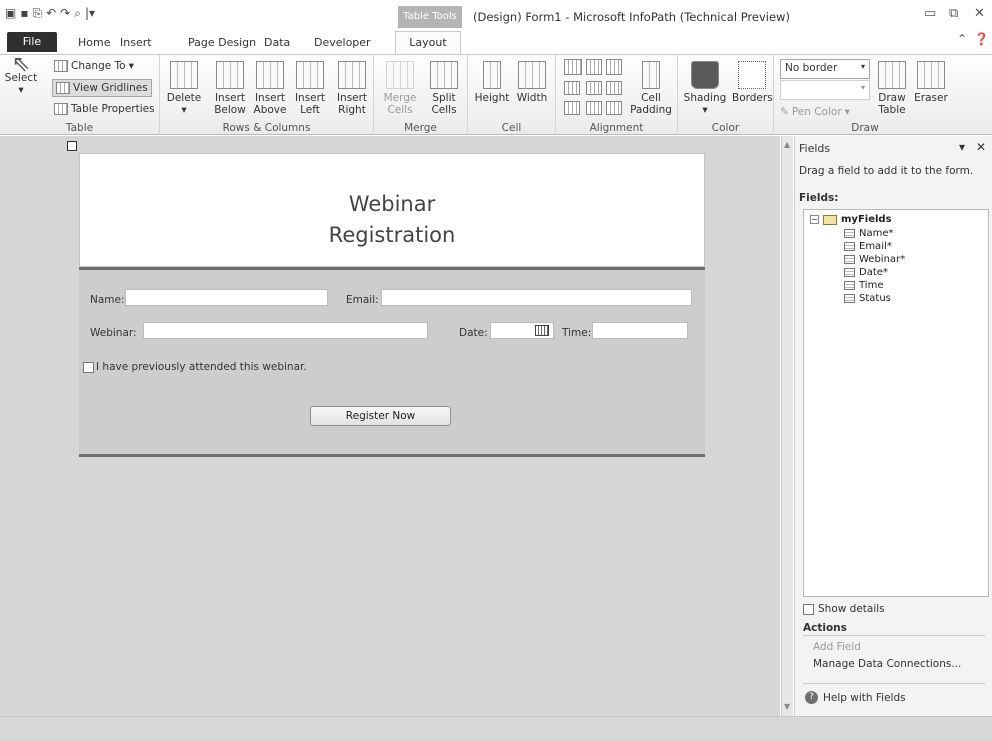 The width and height of the screenshot is (992, 741). I want to click on attended-checkbox, so click(88, 367).